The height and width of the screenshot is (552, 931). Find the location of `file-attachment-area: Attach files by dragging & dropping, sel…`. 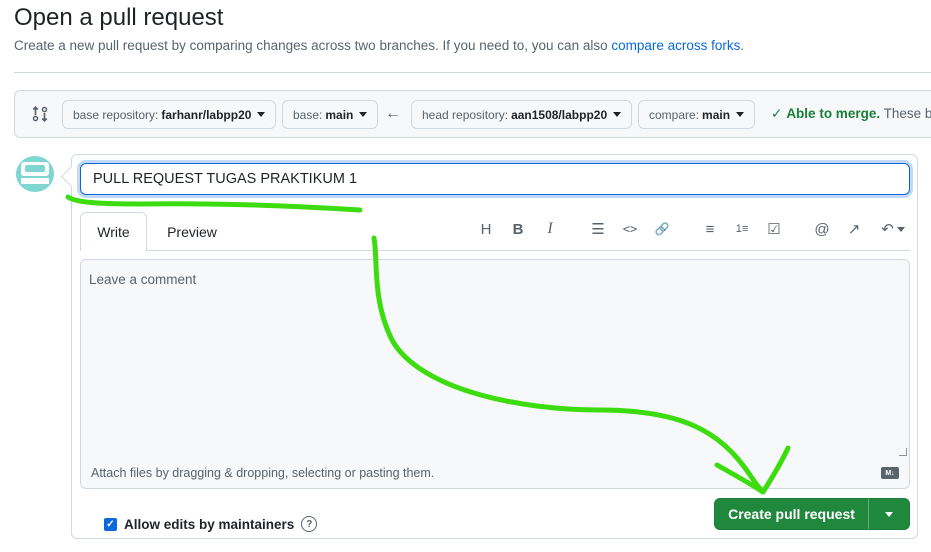

file-attachment-area: Attach files by dragging & dropping, sel… is located at coordinates (495, 473).